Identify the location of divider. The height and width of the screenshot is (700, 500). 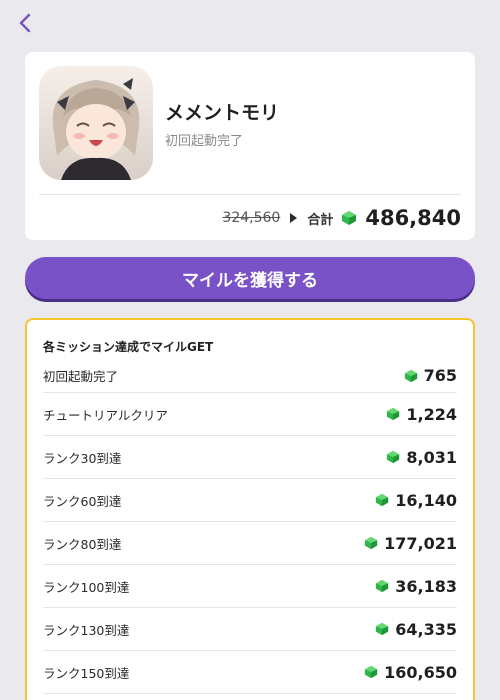
(250, 194).